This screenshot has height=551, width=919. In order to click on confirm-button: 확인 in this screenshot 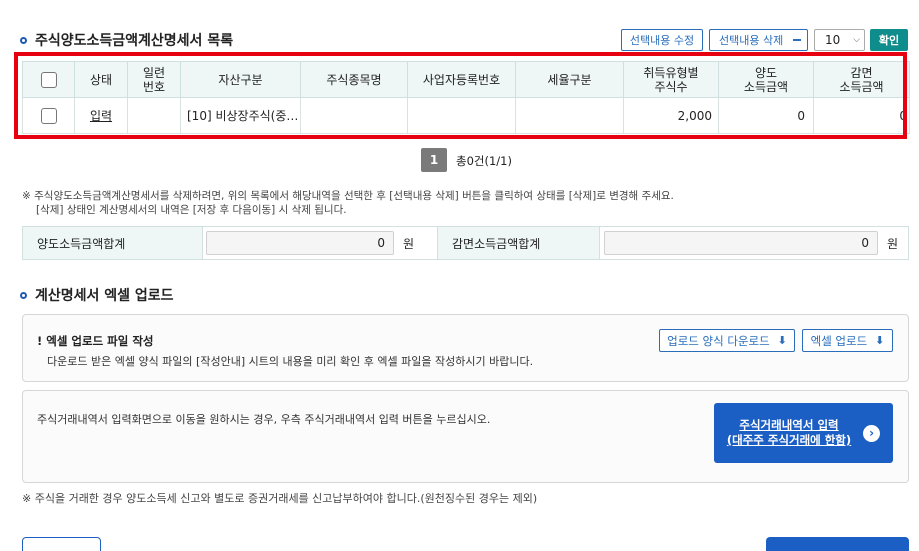, I will do `click(889, 40)`.